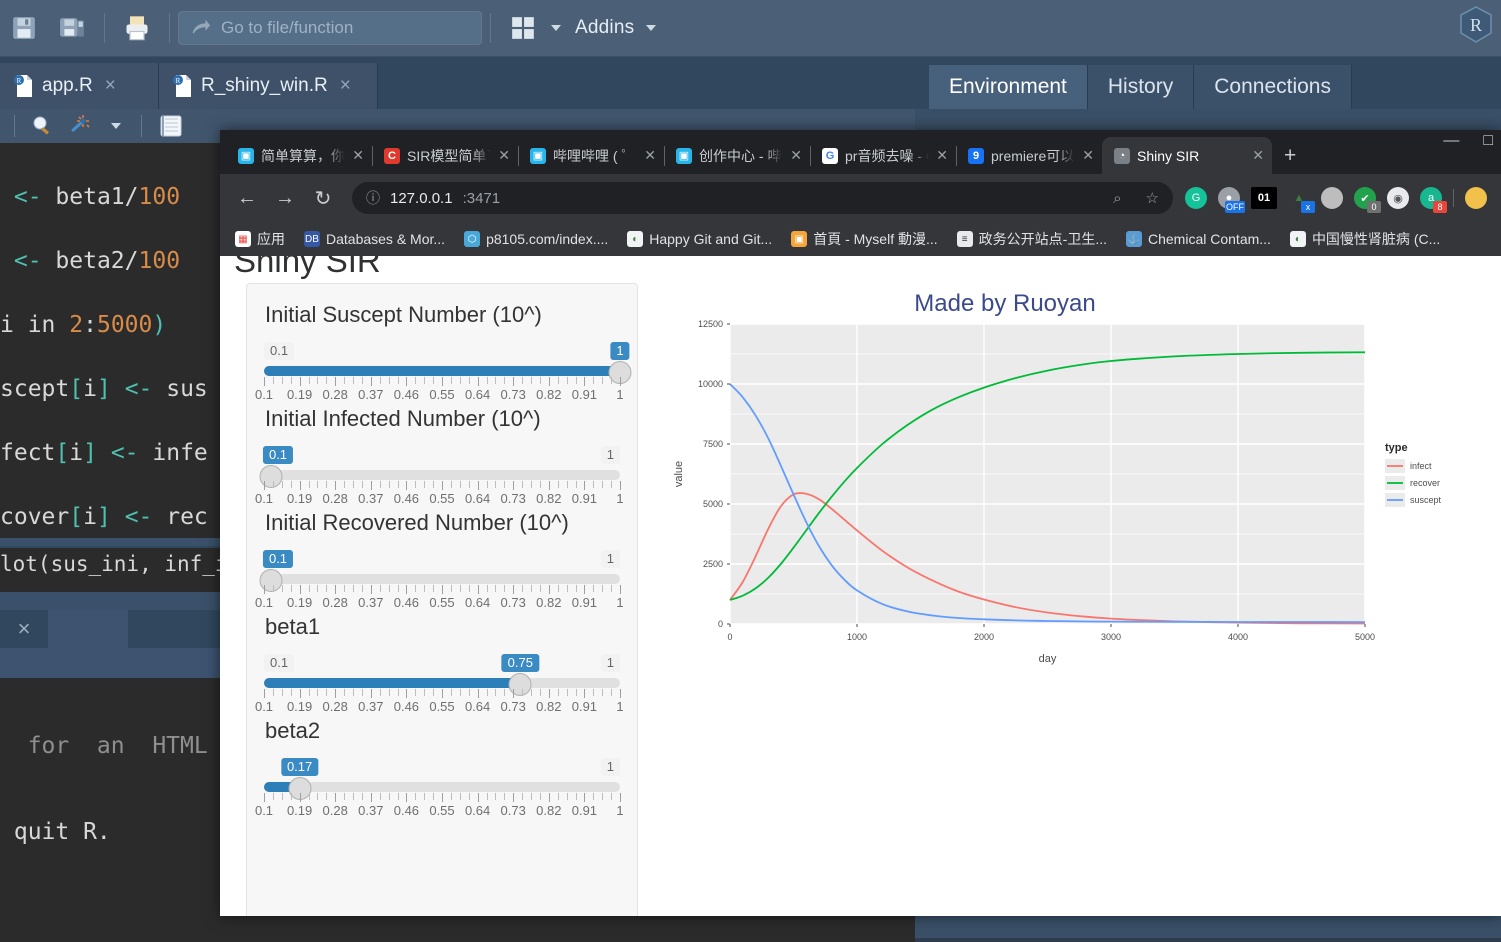 This screenshot has height=942, width=1501. Describe the element at coordinates (330, 28) in the screenshot. I see `go-to-file-function-input: Go to file/function` at that location.